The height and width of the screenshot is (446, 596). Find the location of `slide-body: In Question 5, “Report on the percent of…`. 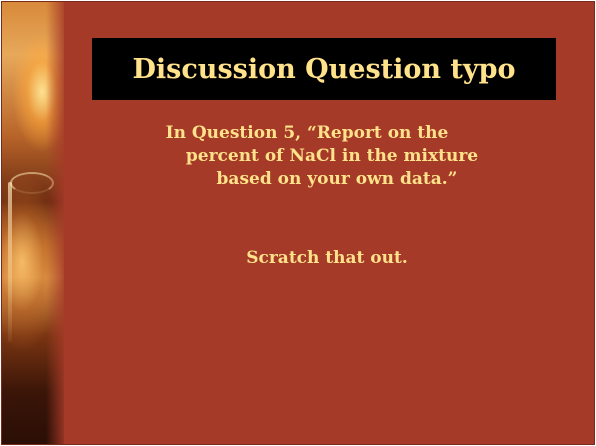

slide-body: In Question 5, “Report on the percent of… is located at coordinates (327, 156).